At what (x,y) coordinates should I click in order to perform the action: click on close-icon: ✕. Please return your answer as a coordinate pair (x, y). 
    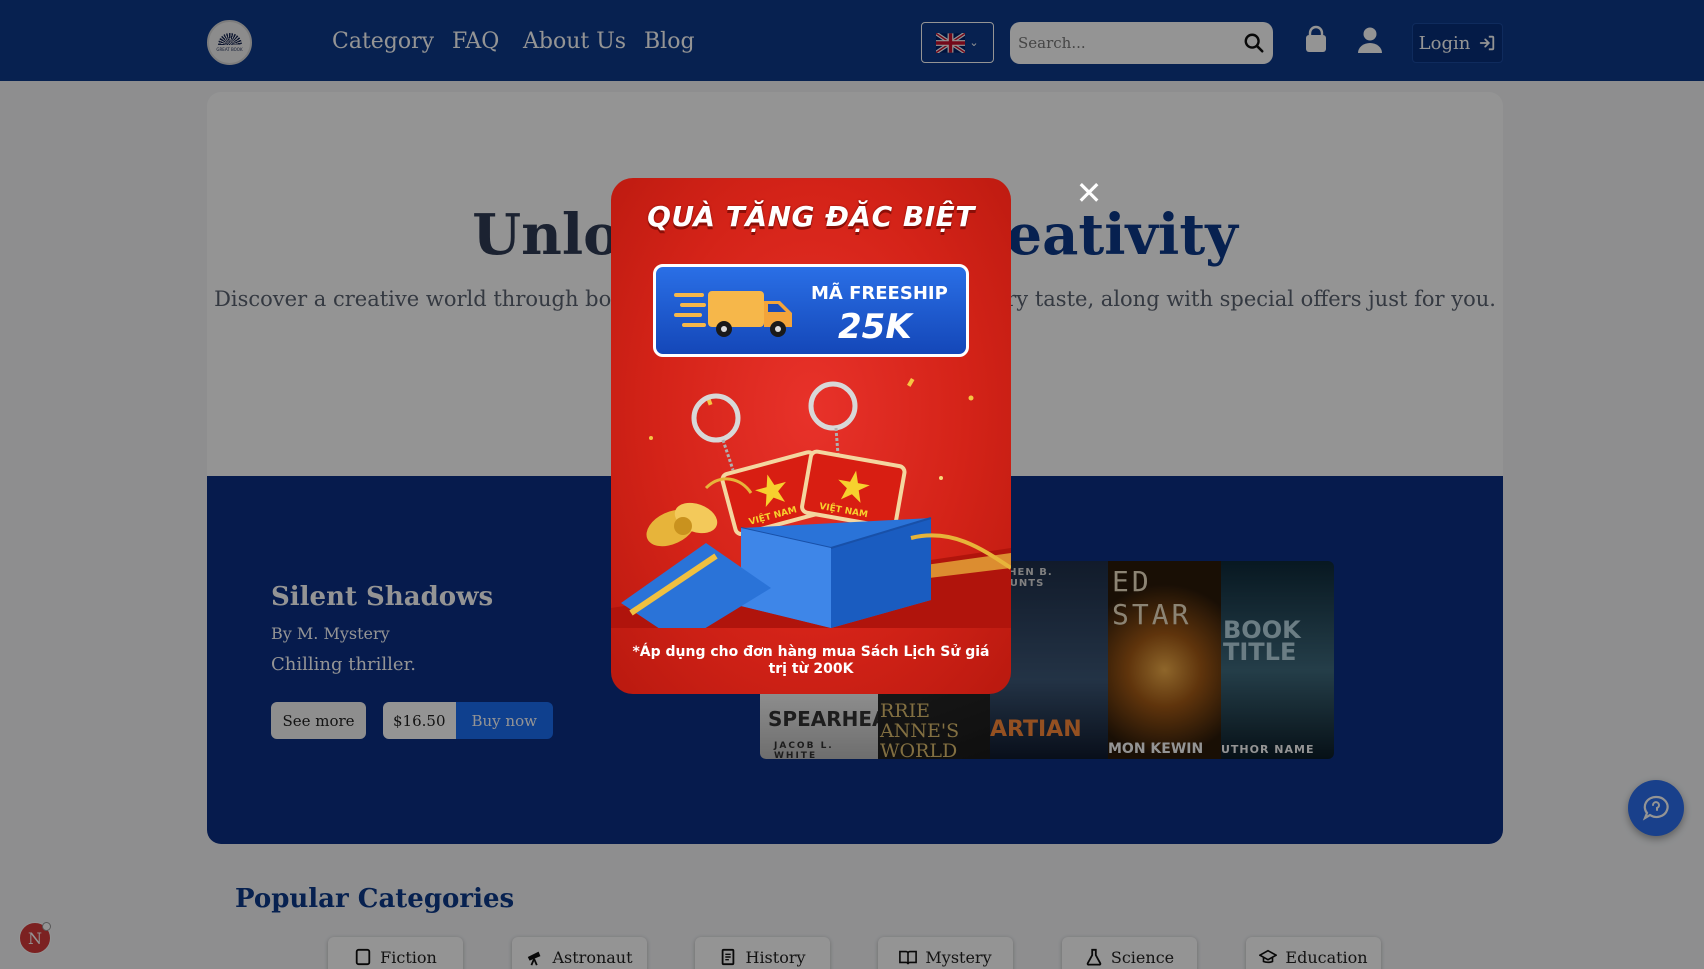
    Looking at the image, I should click on (1089, 193).